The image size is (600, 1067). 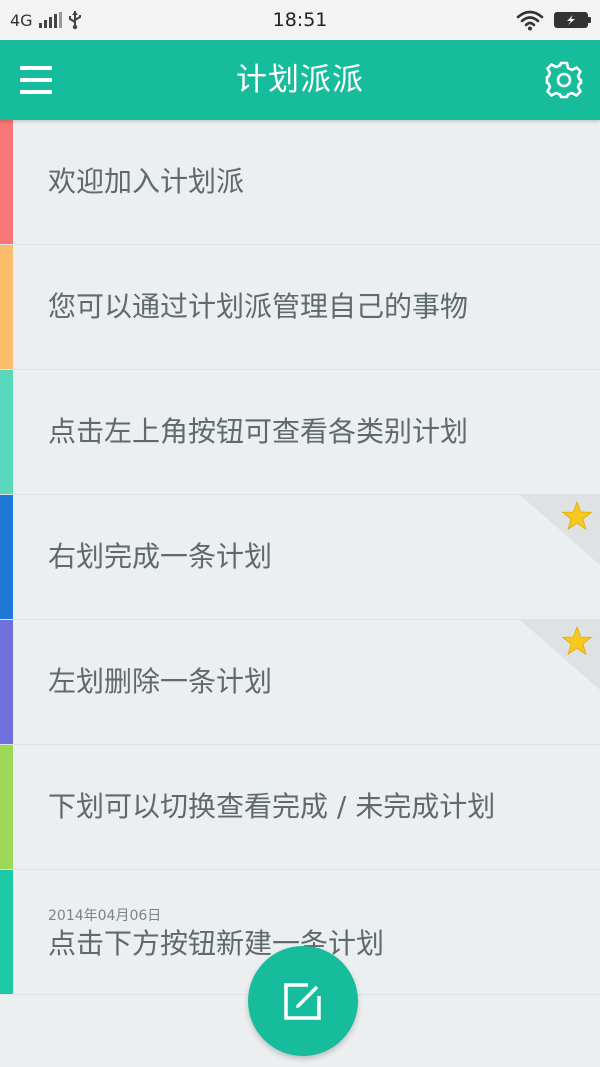 I want to click on plan-item: 下划可以切换查看完成 / 未完成计划, so click(x=300, y=807).